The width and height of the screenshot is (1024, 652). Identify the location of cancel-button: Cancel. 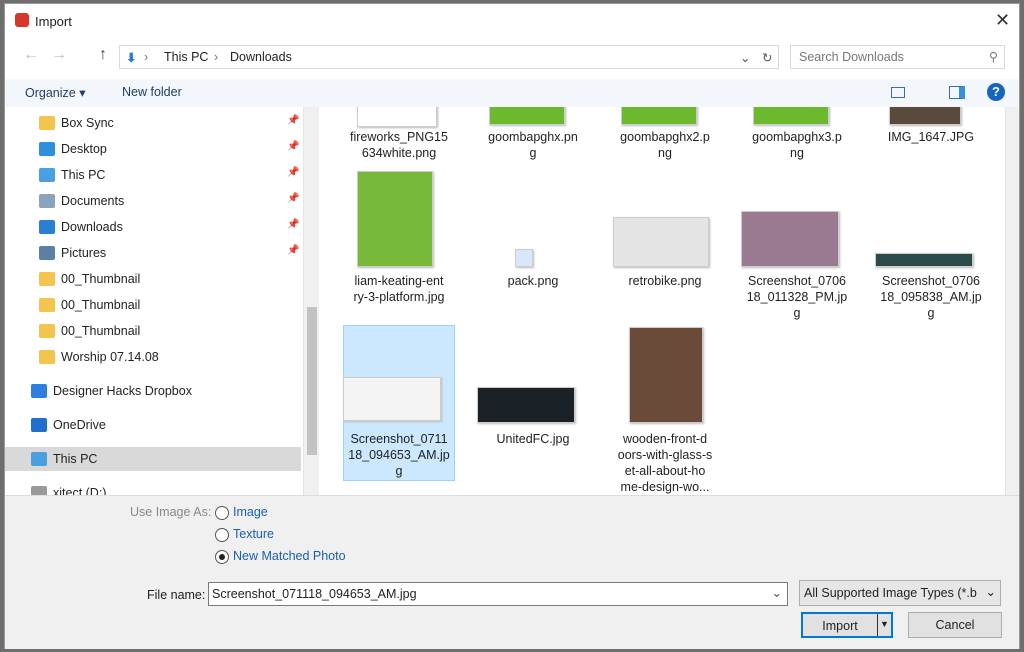
(955, 625).